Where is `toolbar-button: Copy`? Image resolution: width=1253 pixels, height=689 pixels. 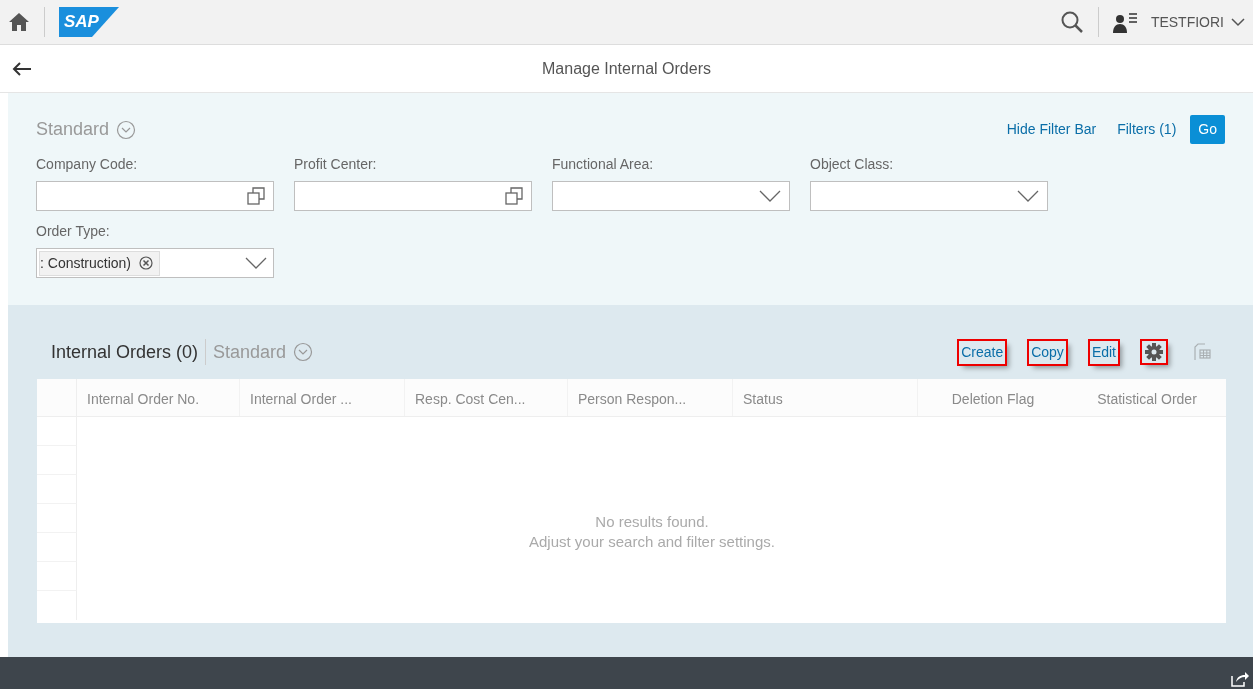 toolbar-button: Copy is located at coordinates (1047, 352).